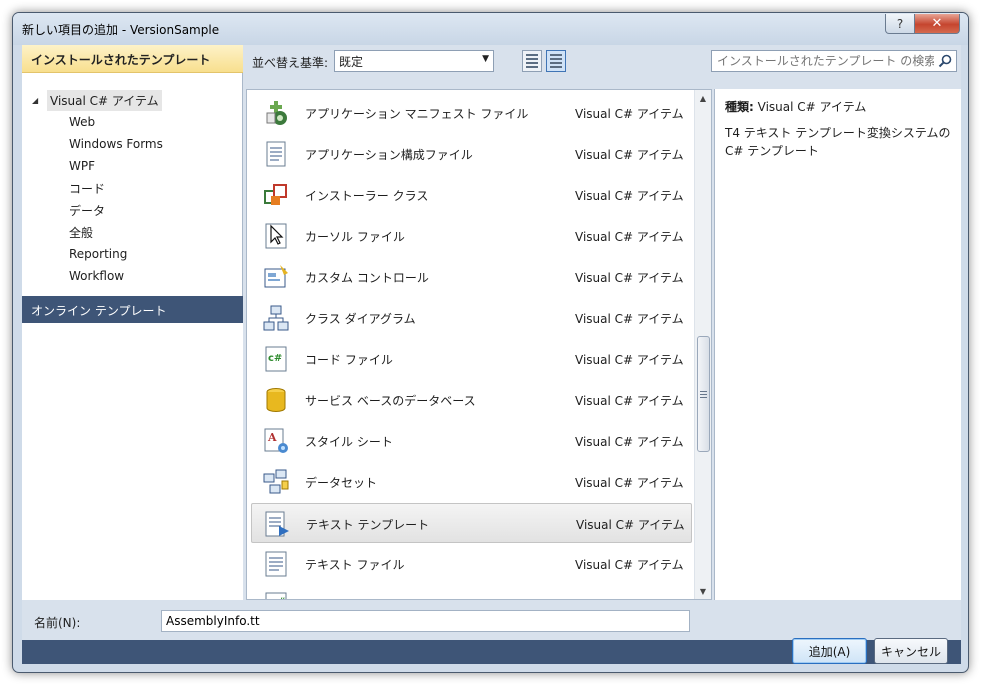 This screenshot has height=692, width=987. Describe the element at coordinates (276, 113) in the screenshot. I see `manifest-icon` at that location.